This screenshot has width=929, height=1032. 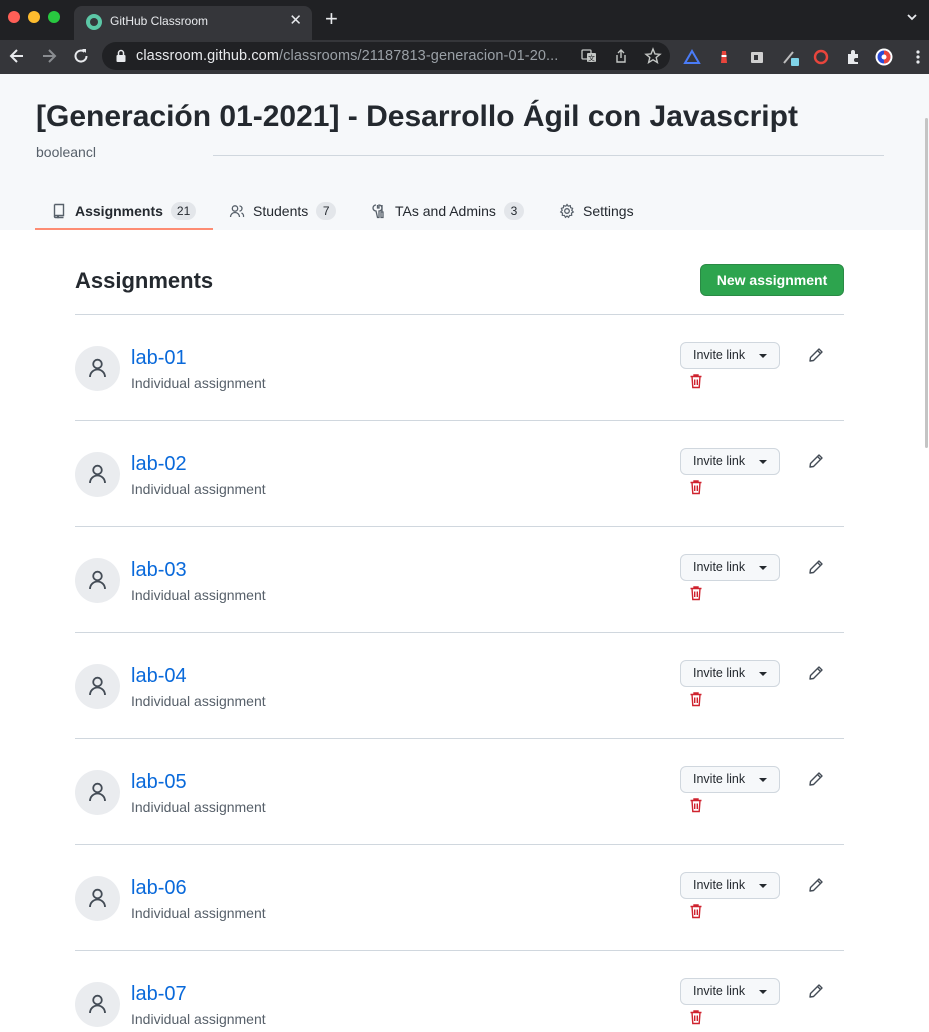 I want to click on browser-tabbar: GitHub Classroom ✕ +, so click(x=464, y=20).